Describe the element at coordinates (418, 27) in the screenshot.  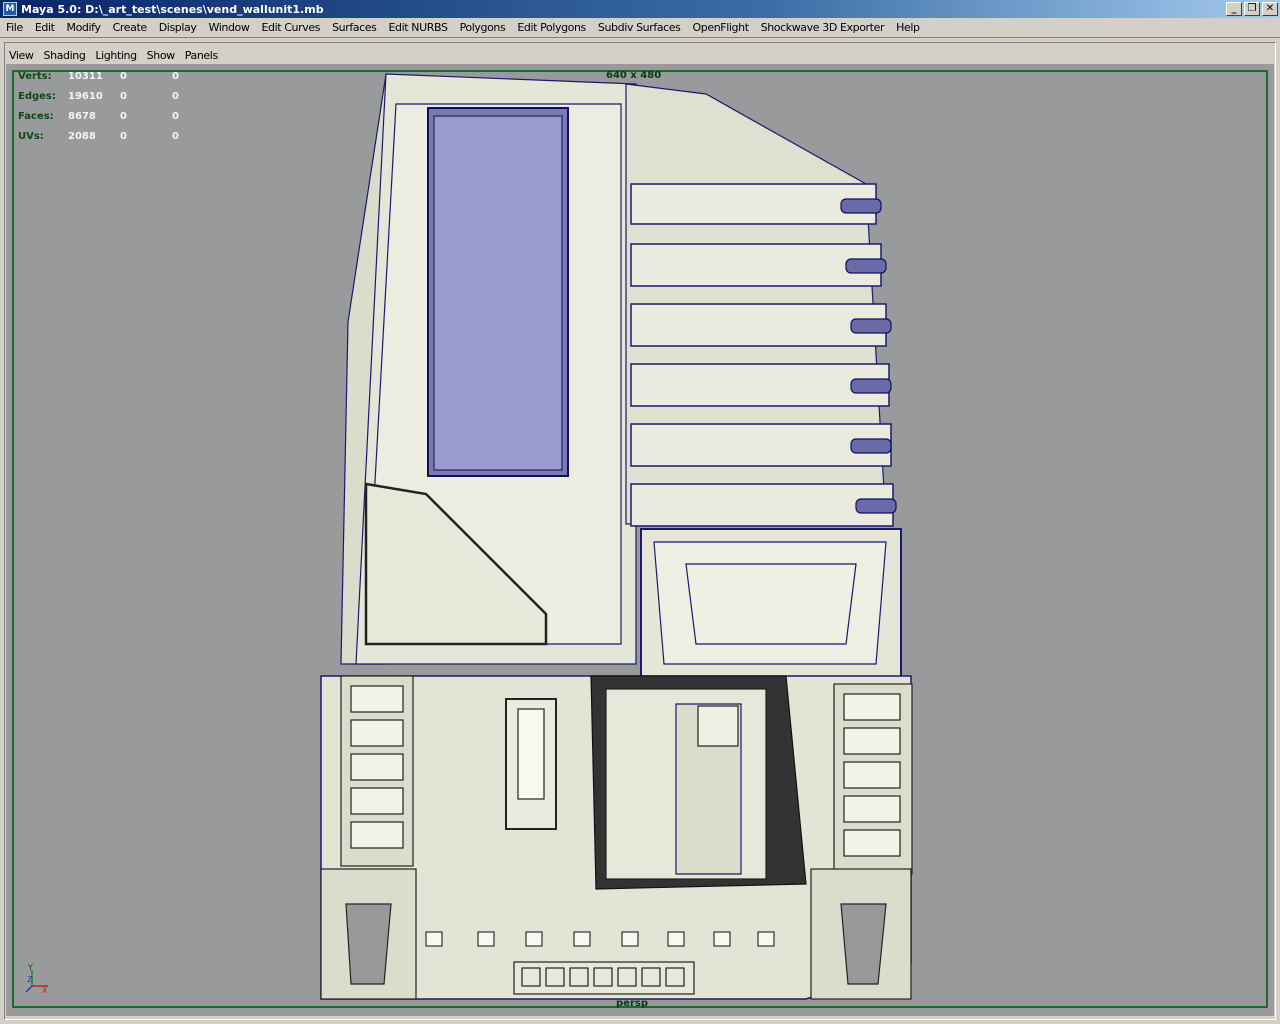
I see `menu-edit-nurbs: Edit NURBS` at that location.